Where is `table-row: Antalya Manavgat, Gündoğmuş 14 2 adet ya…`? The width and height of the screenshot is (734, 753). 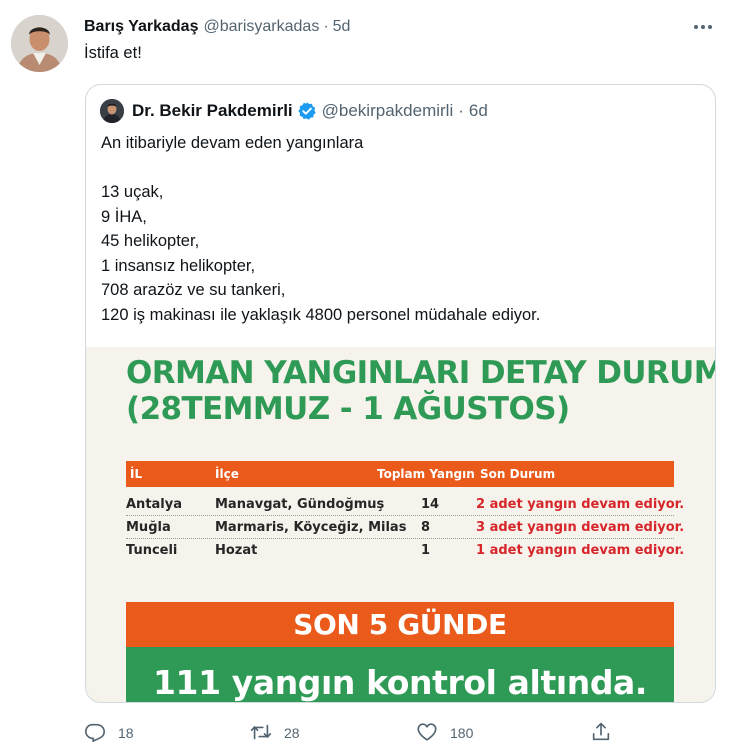
table-row: Antalya Manavgat, Gündoğmuş 14 2 adet ya… is located at coordinates (405, 504).